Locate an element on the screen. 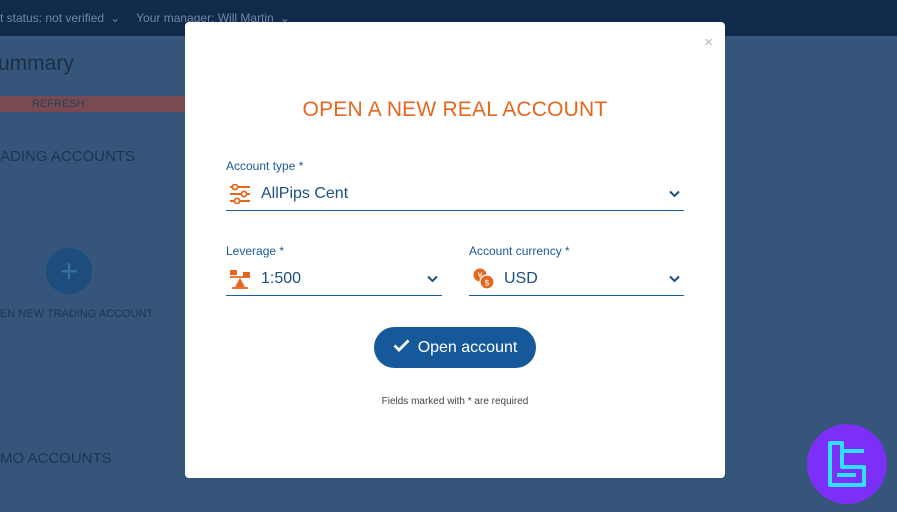 Image resolution: width=897 pixels, height=512 pixels. refresh-button: REFRESH is located at coordinates (92, 104).